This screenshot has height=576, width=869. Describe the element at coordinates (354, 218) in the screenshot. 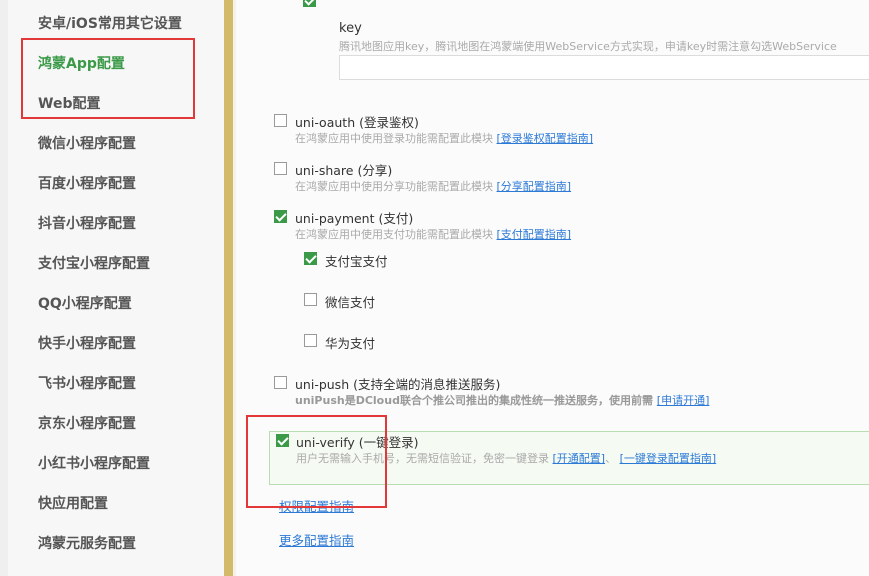

I see `uni-payment-title: uni-payment (支付)` at that location.